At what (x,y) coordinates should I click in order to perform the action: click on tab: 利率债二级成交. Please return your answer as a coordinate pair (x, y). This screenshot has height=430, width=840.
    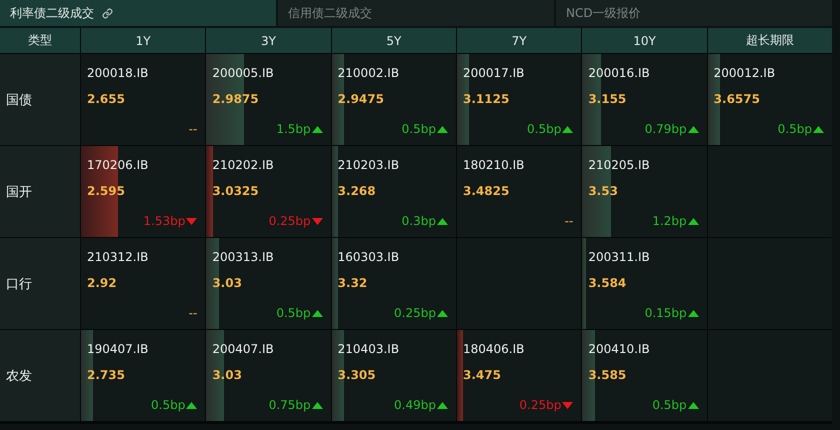
    Looking at the image, I should click on (138, 13).